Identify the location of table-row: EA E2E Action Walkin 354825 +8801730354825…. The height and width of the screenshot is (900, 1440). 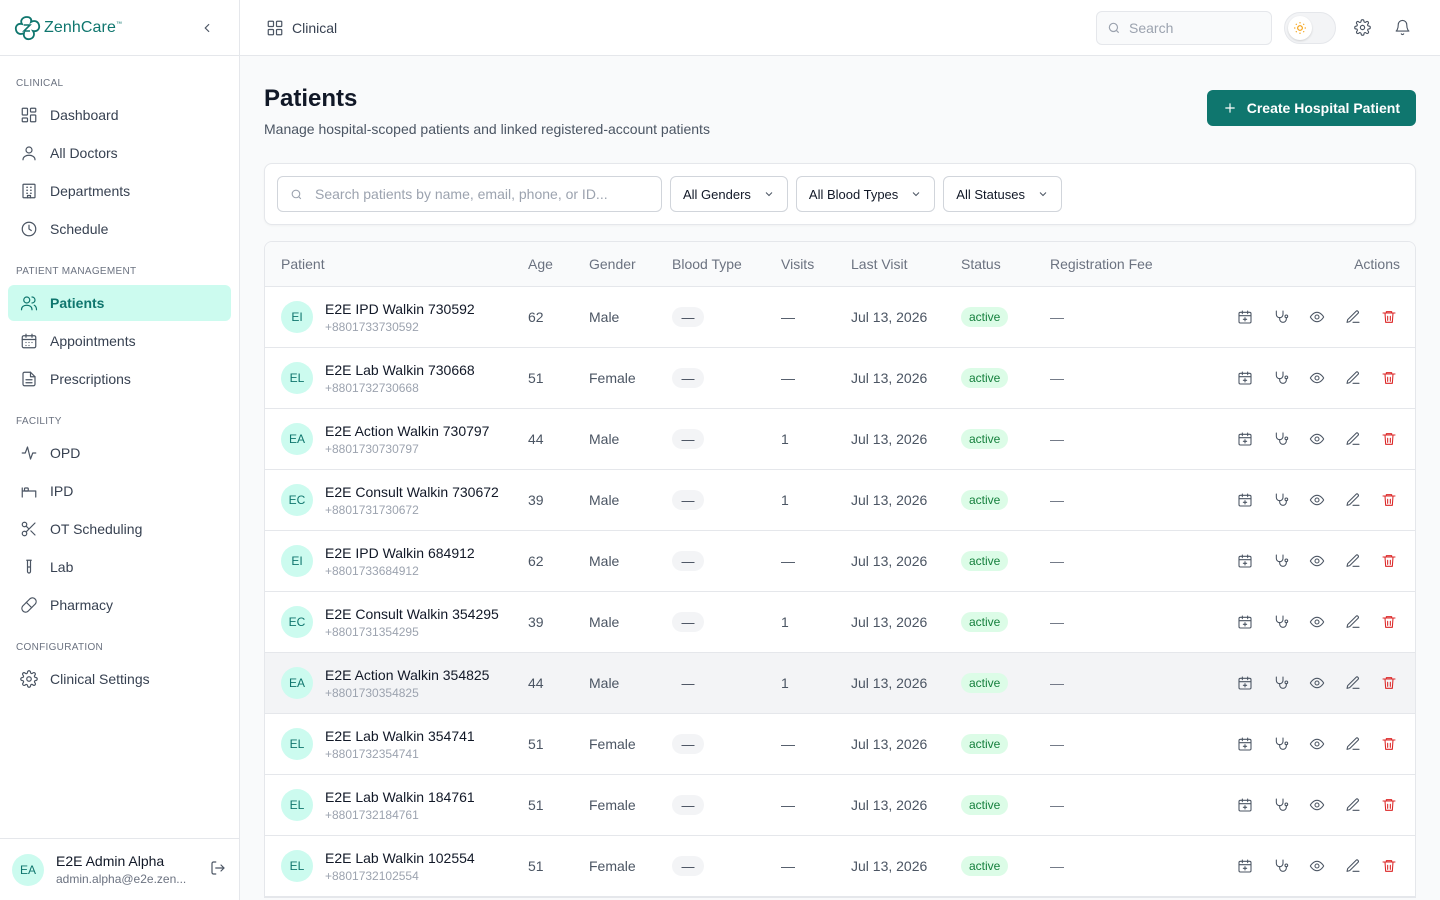
(840, 683).